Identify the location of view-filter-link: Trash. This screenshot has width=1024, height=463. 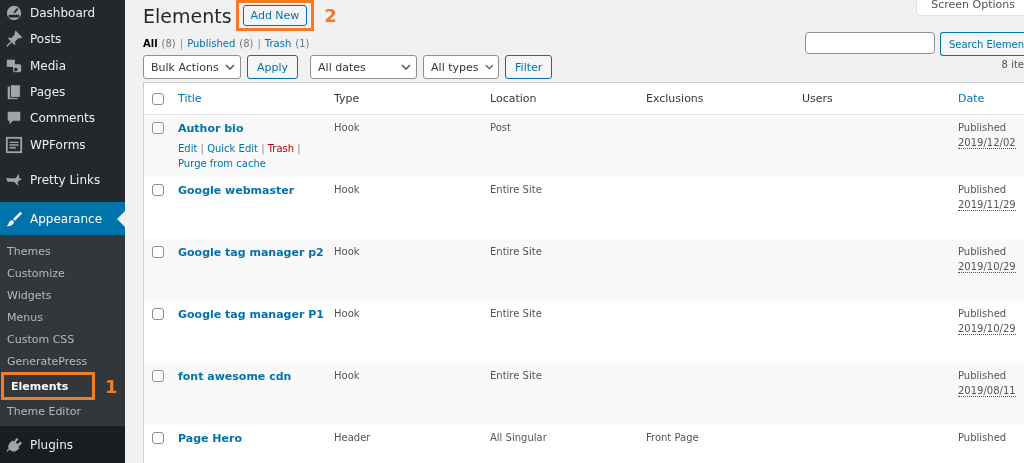
(278, 43).